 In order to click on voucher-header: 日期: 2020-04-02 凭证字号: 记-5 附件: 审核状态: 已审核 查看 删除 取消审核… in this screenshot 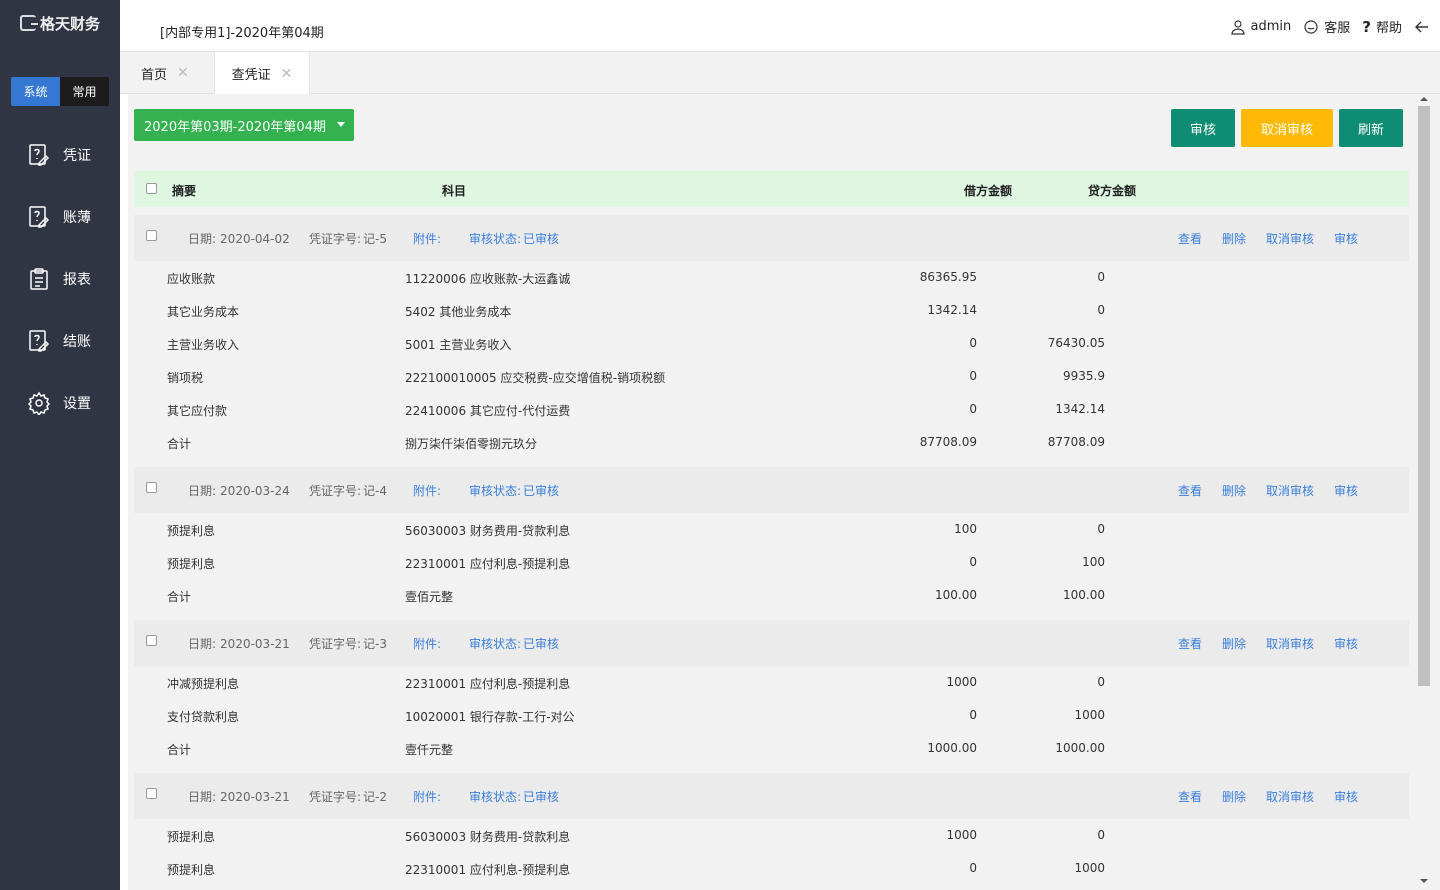, I will do `click(771, 234)`.